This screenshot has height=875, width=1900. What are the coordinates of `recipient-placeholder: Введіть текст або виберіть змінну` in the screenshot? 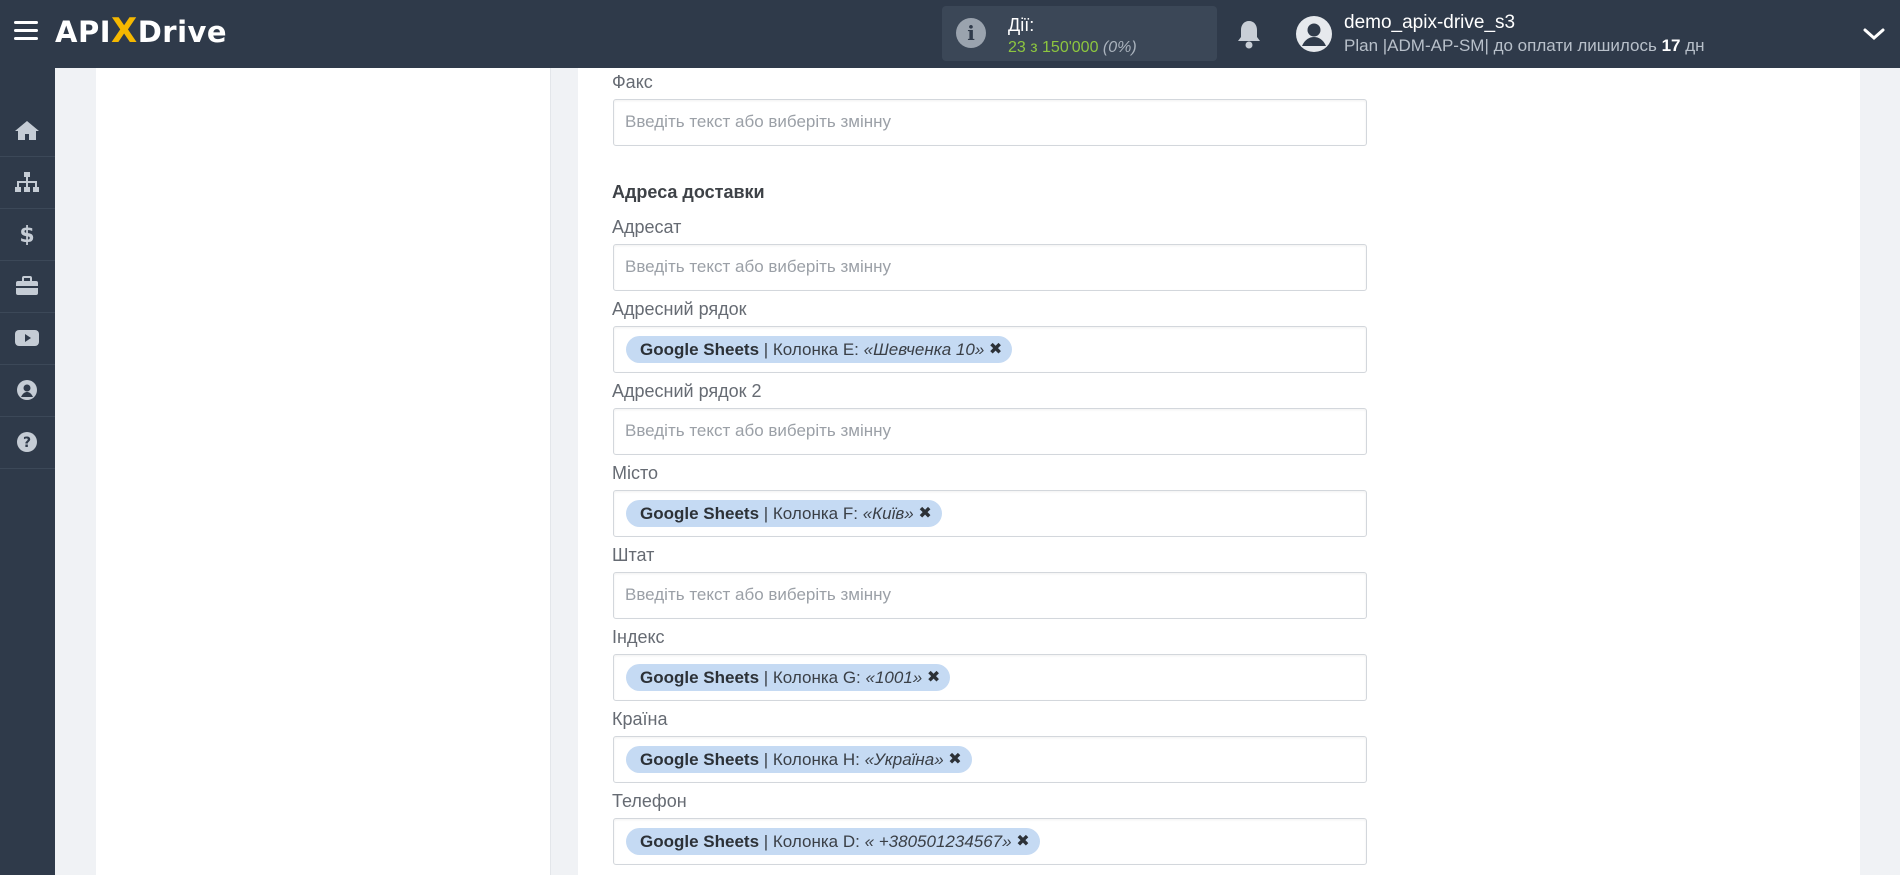 It's located at (758, 266).